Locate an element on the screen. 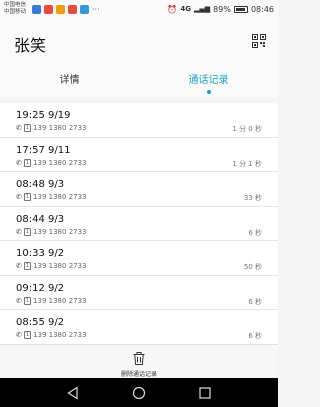 The height and width of the screenshot is (407, 320). qr-code-icon is located at coordinates (259, 41).